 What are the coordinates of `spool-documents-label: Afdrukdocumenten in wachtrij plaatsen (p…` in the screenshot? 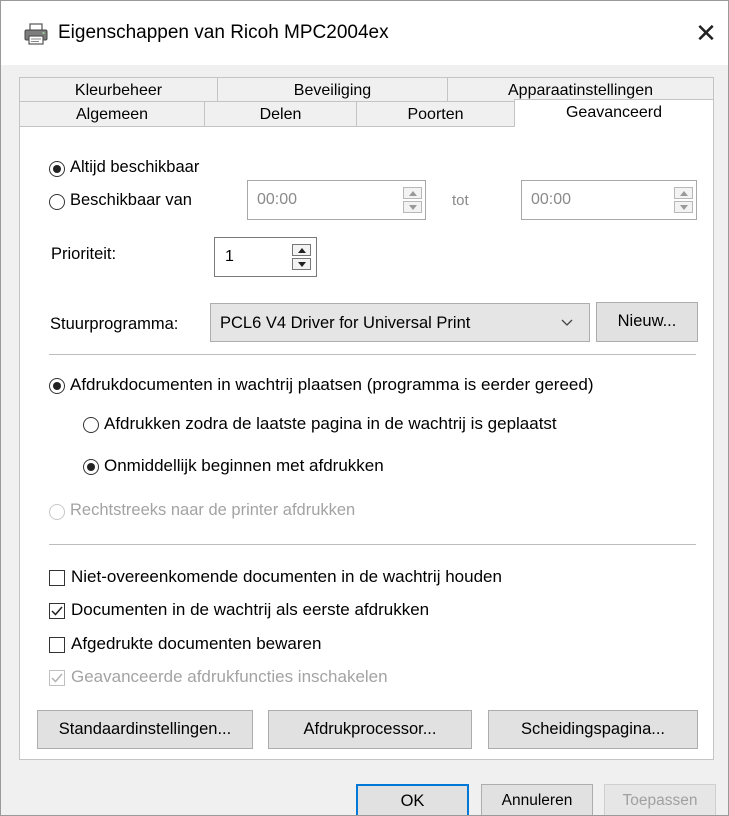 It's located at (332, 384).